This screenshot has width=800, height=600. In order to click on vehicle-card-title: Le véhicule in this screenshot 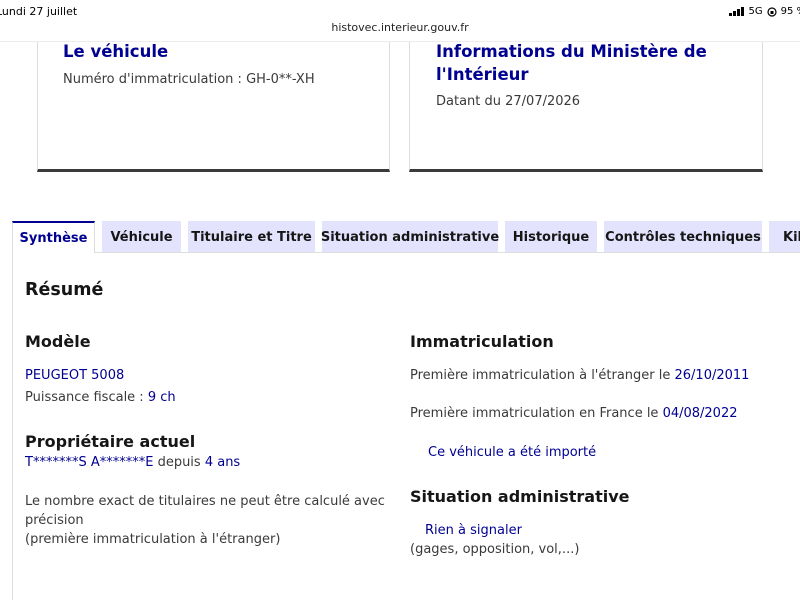, I will do `click(116, 51)`.